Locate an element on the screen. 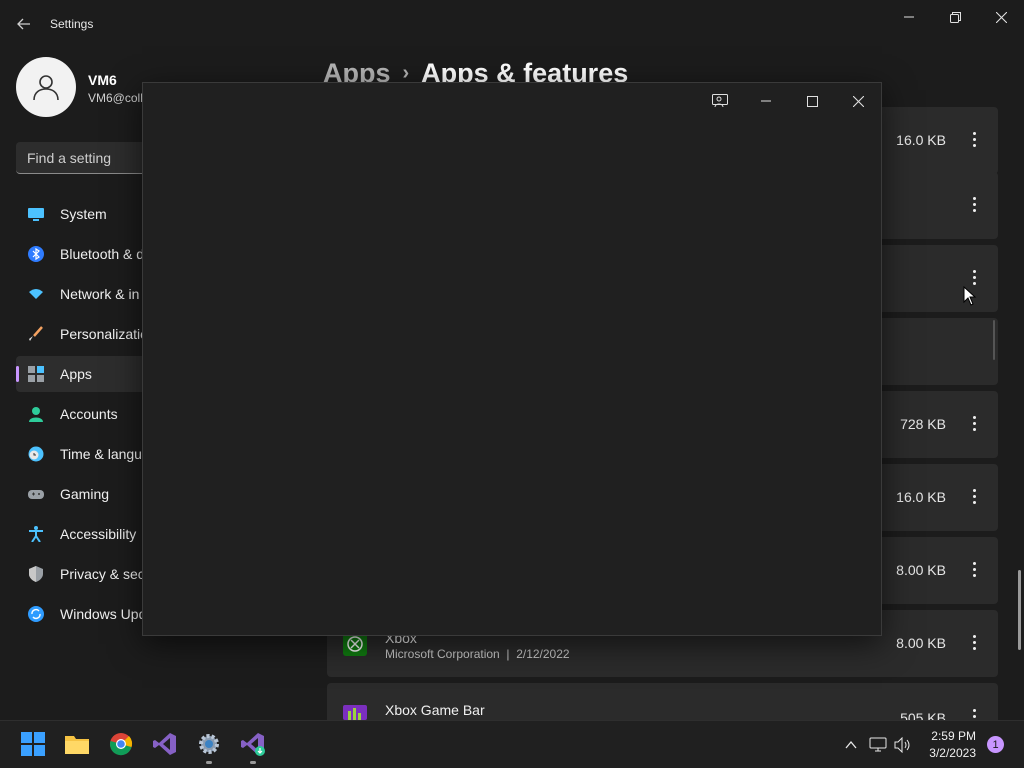 The width and height of the screenshot is (1024, 768). app-size: 16.0 KB is located at coordinates (921, 140).